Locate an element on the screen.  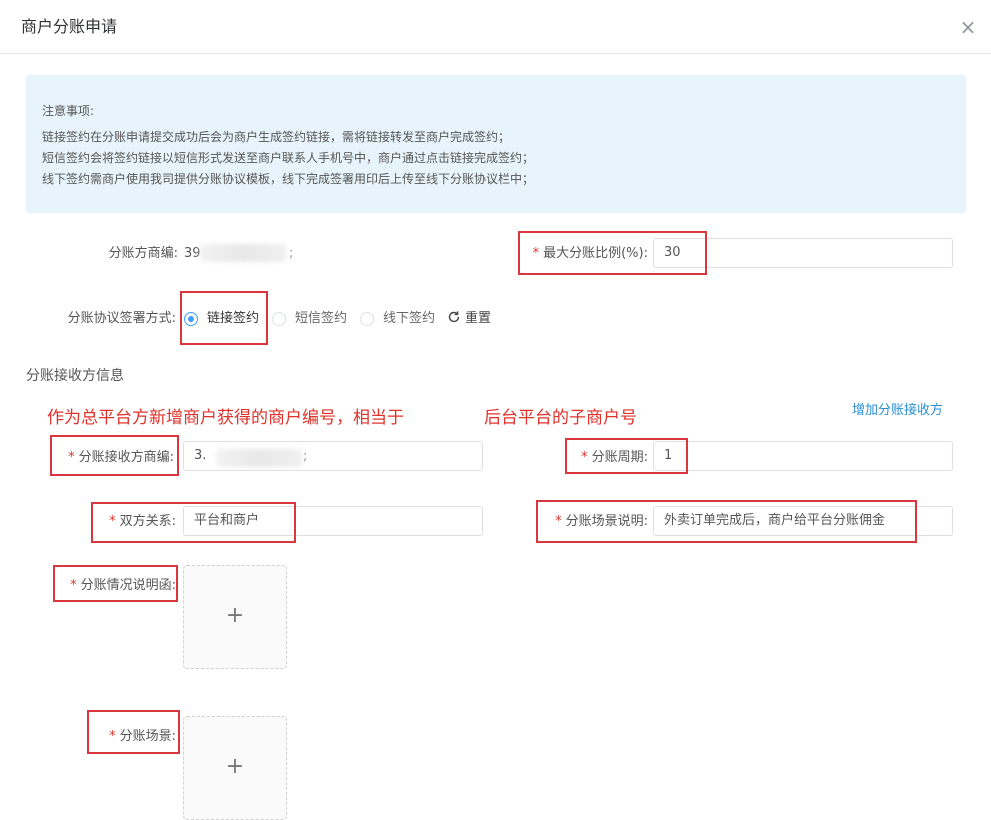
relation-input: 平台和商户 is located at coordinates (333, 521).